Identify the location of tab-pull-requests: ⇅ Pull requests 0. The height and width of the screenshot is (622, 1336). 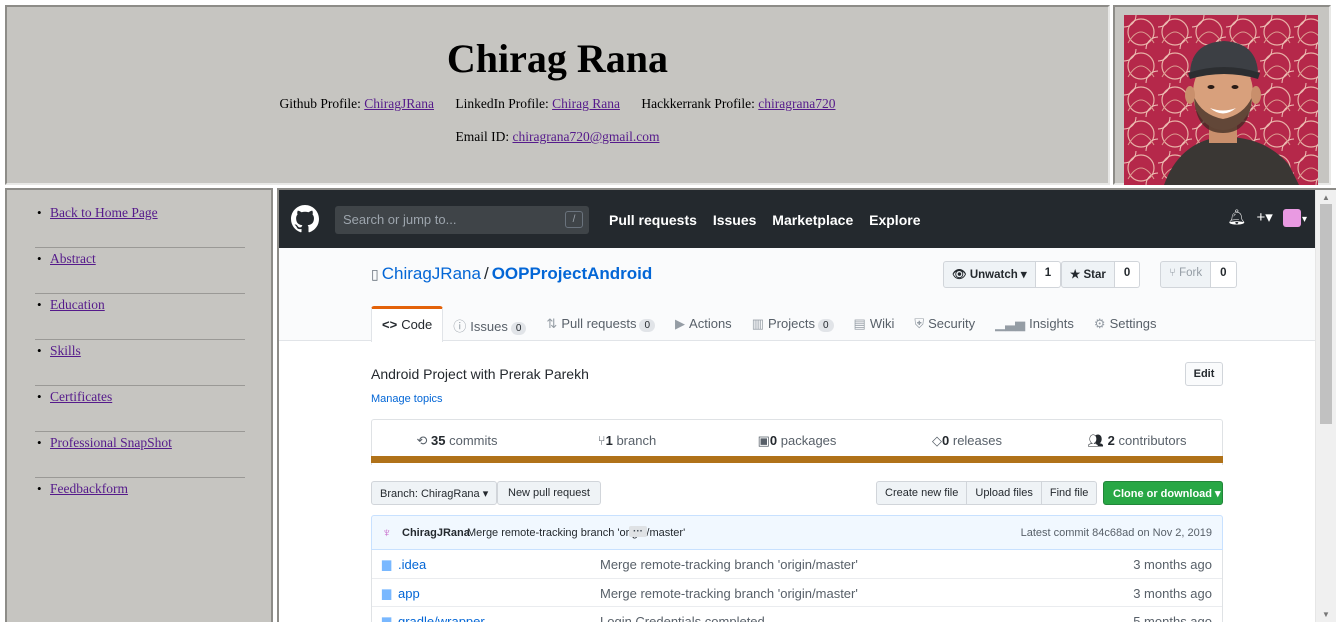
(600, 323).